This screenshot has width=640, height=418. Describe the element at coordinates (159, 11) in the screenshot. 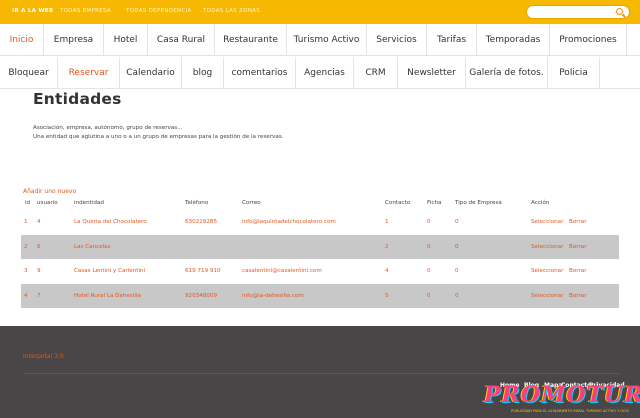

I see `all-dependencies-link: TODAS DEPENDENCIA` at that location.